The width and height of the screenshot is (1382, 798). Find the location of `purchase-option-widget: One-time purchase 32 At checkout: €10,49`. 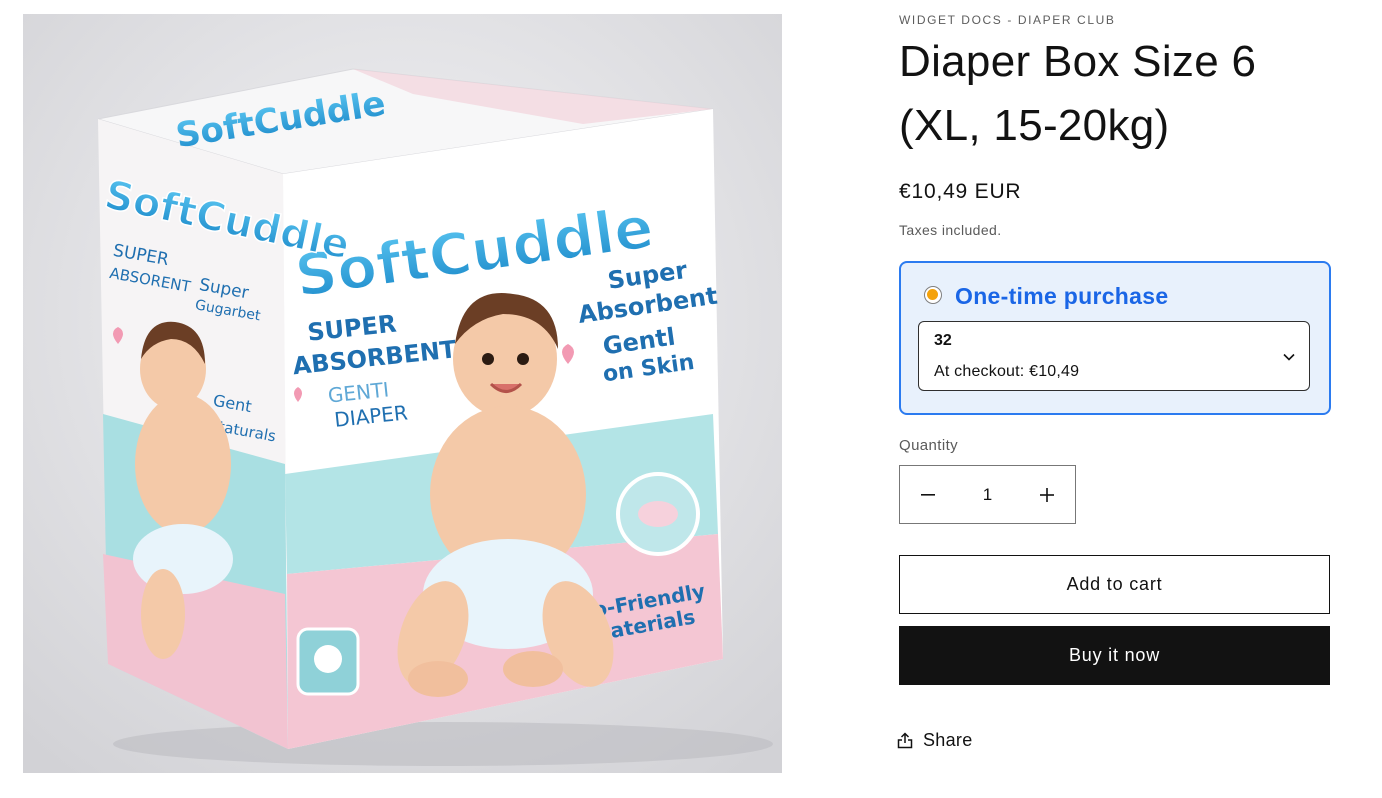

purchase-option-widget: One-time purchase 32 At checkout: €10,49 is located at coordinates (1115, 338).